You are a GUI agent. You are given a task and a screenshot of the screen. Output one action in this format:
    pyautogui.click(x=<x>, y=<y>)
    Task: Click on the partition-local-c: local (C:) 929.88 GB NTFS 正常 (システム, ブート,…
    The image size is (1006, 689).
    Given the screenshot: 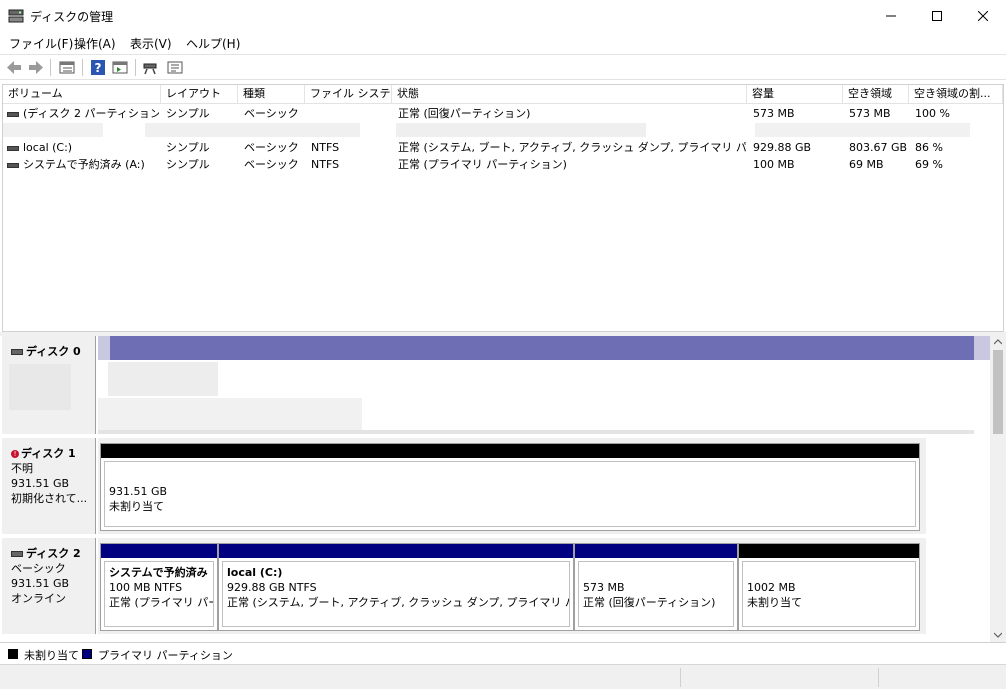 What is the action you would take?
    pyautogui.click(x=396, y=587)
    